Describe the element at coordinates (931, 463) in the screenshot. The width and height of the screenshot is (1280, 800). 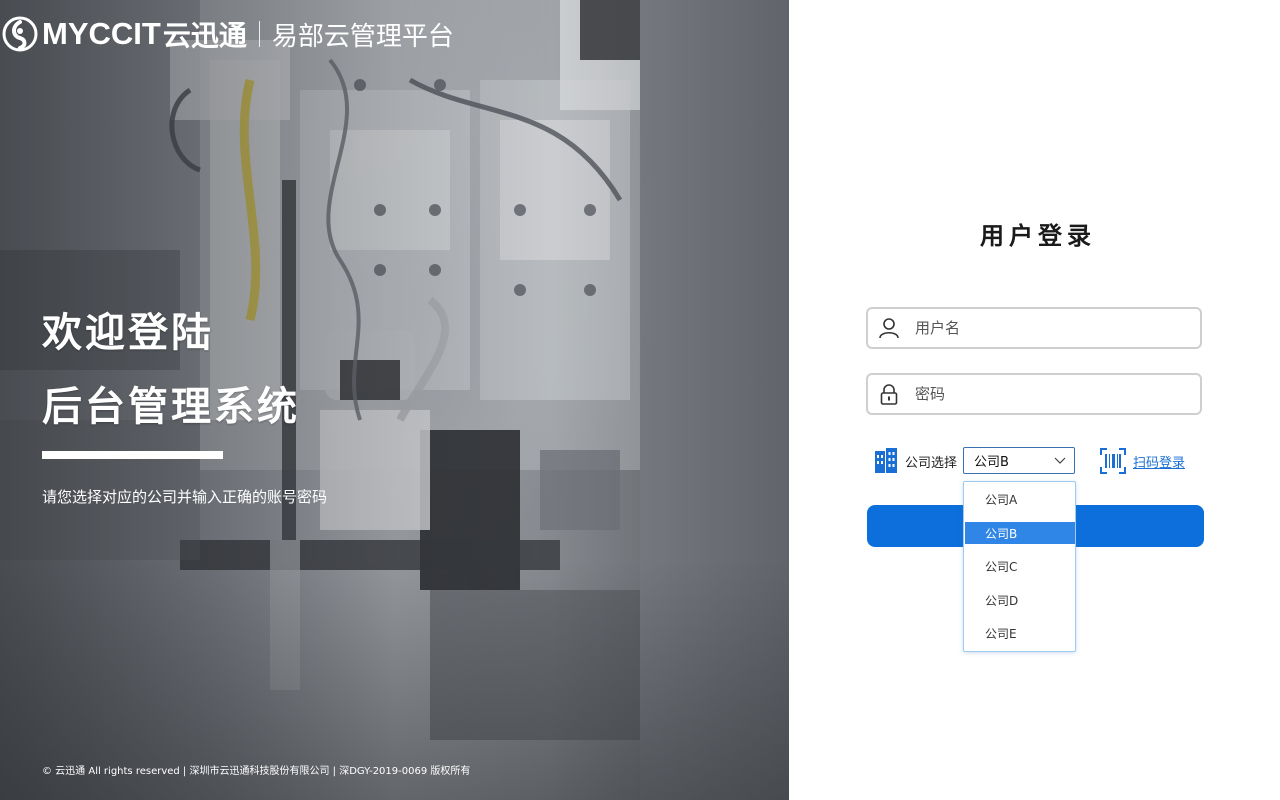
I see `company-select-label: 公司选择` at that location.